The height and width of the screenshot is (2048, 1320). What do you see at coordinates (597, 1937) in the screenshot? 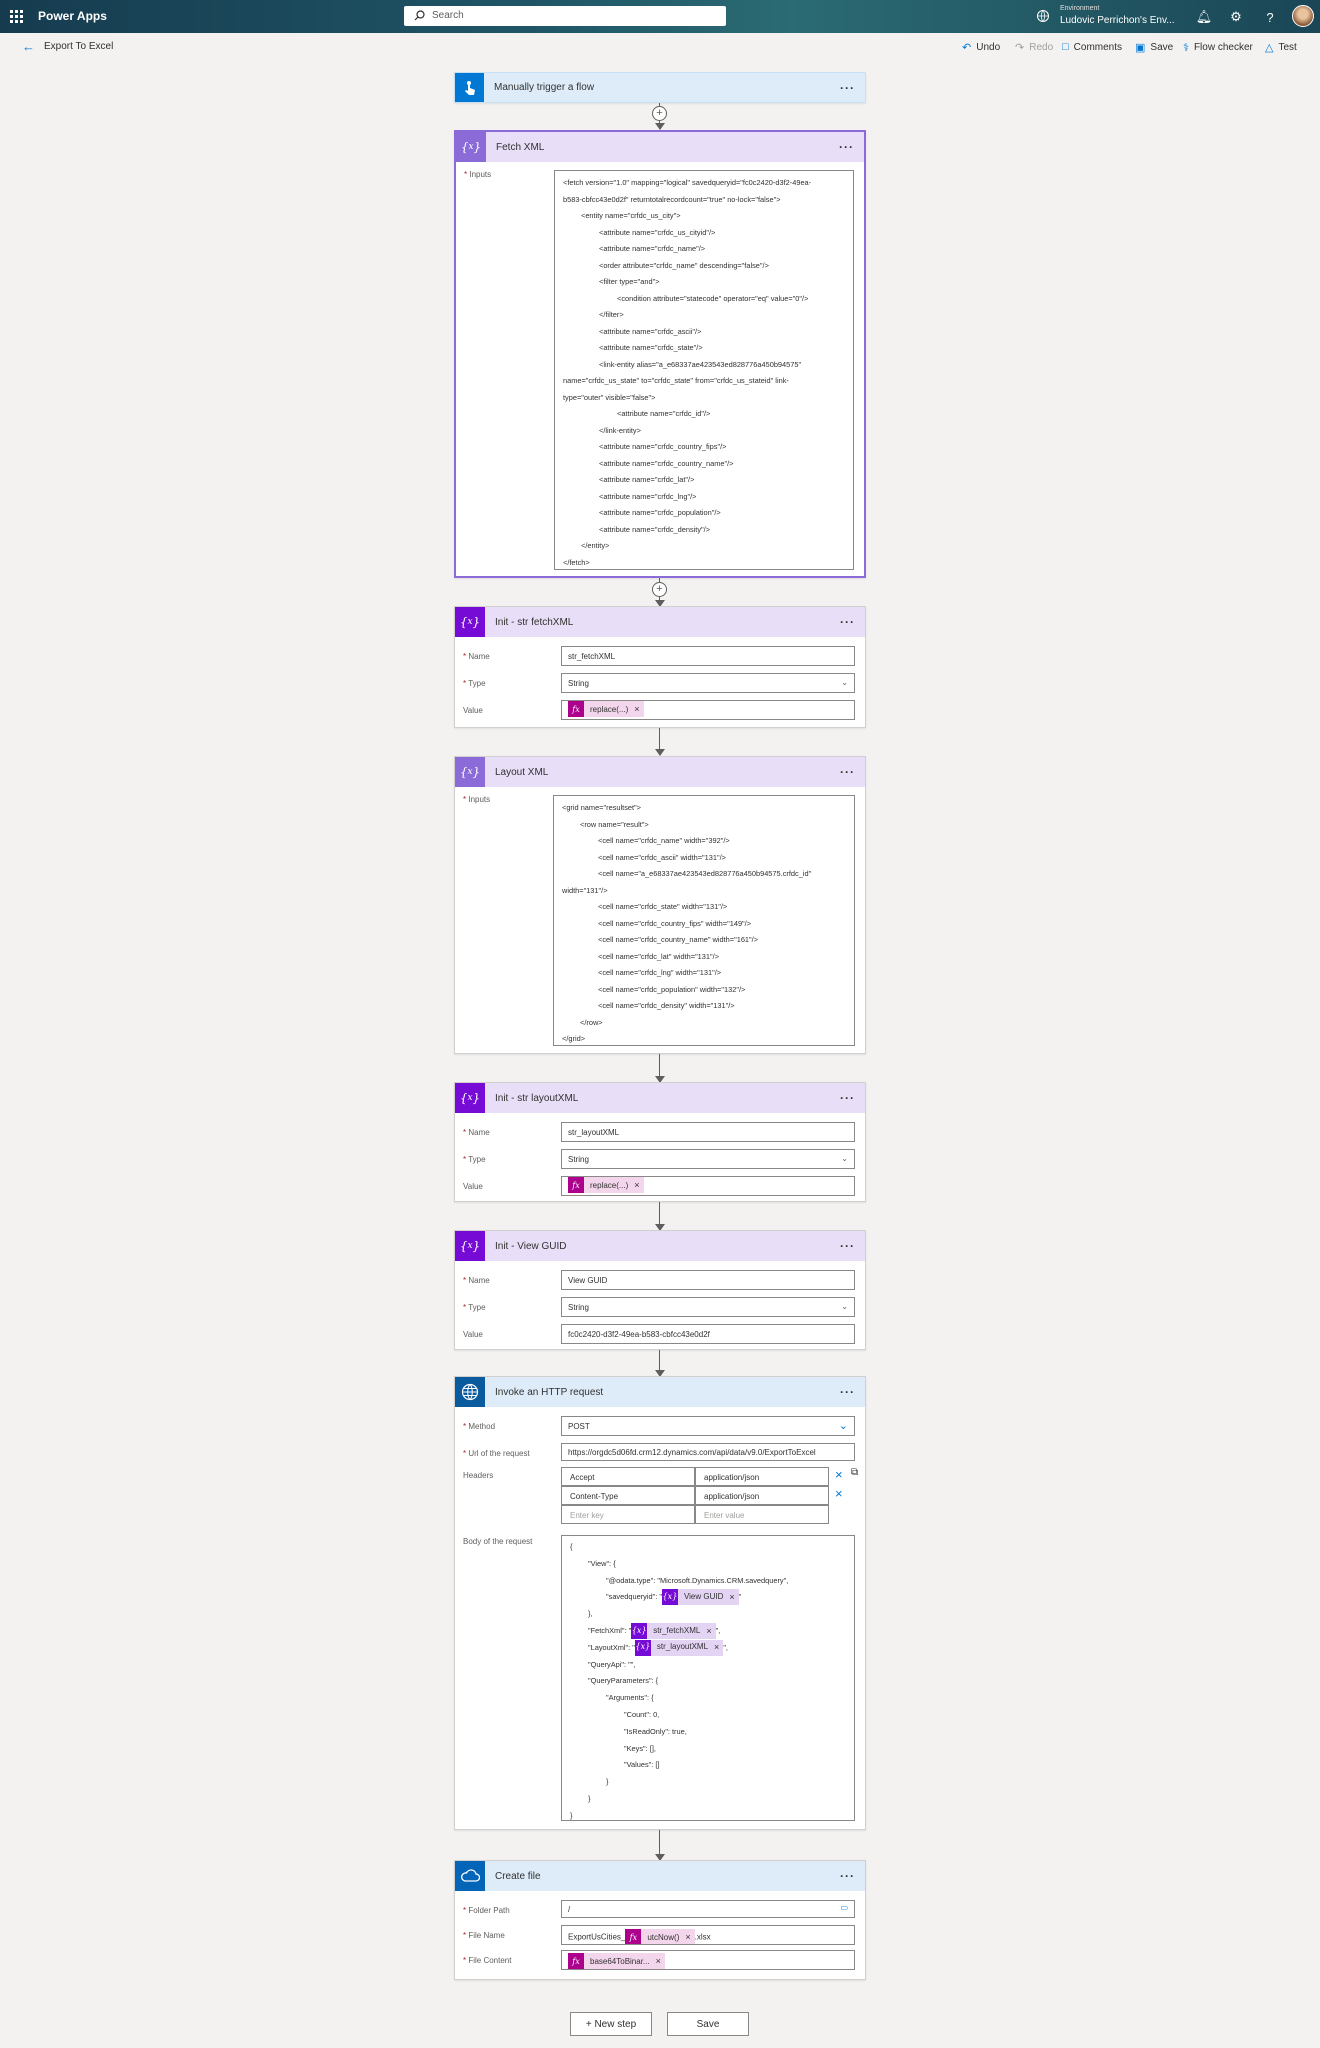
I see `filename-prefix: ExportUsCities_` at bounding box center [597, 1937].